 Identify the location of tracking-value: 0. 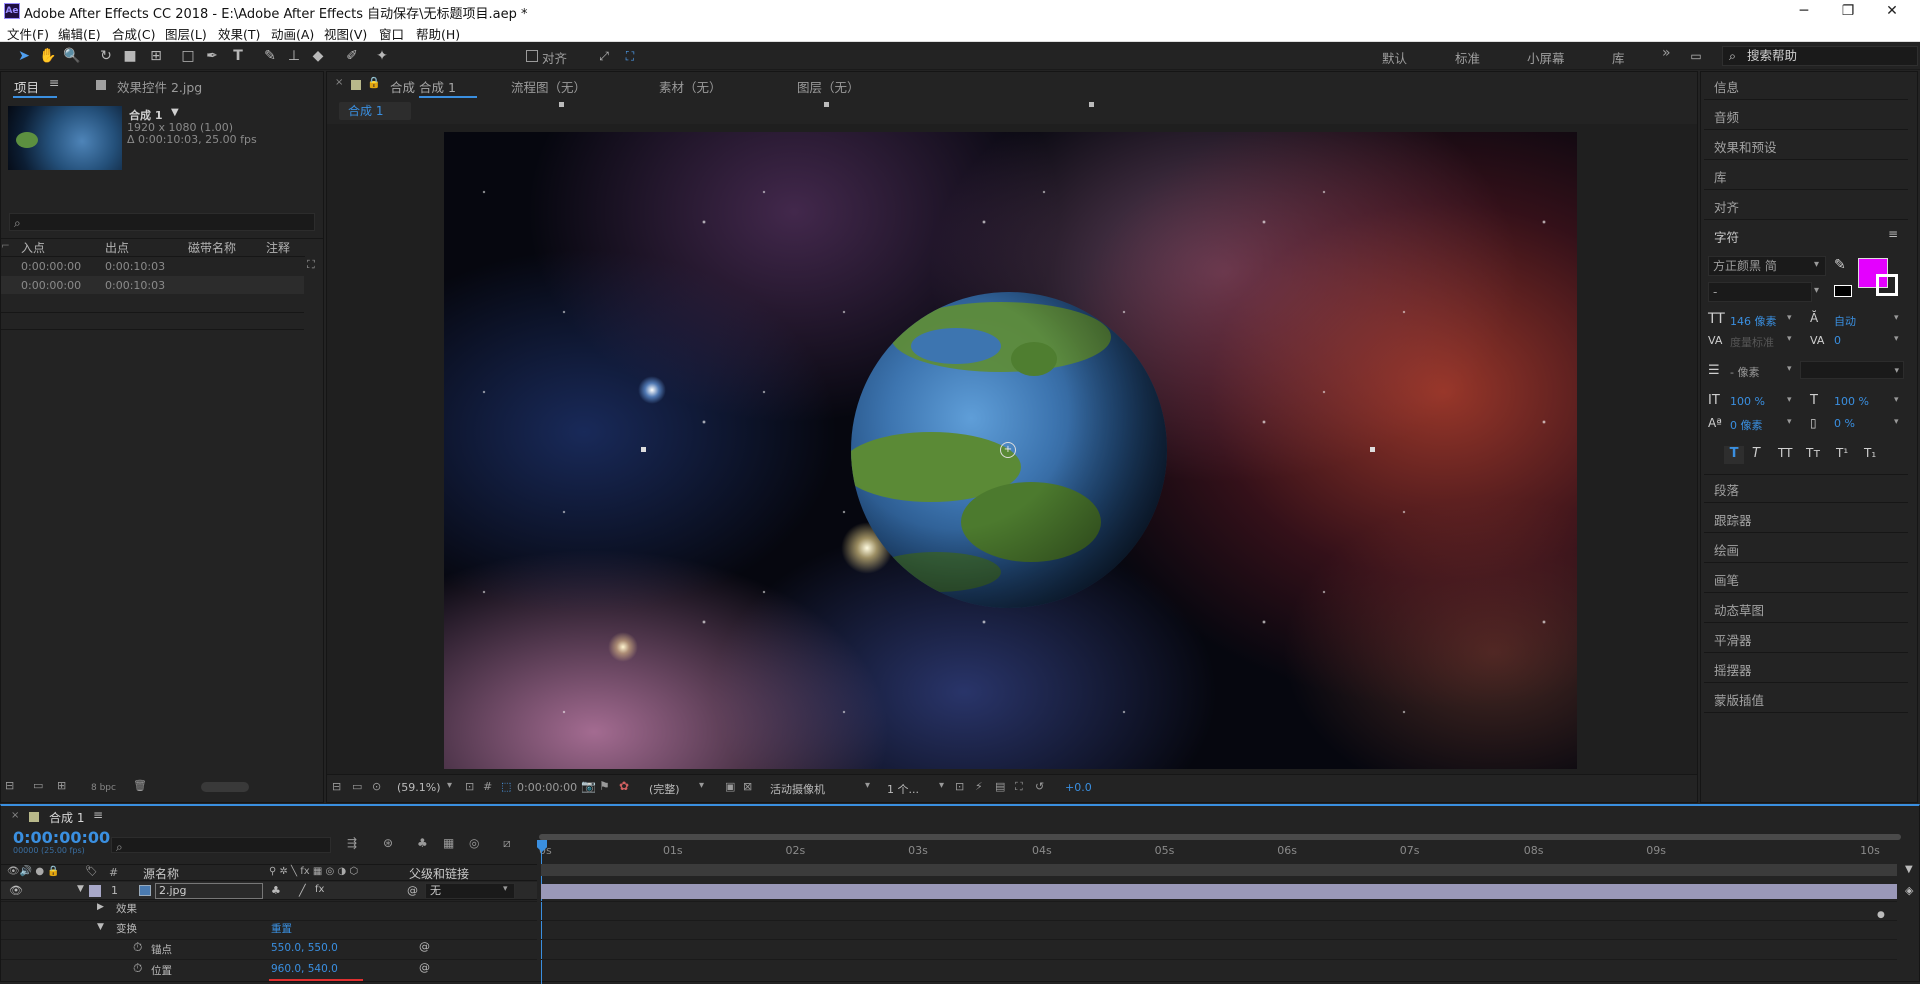
(1837, 340).